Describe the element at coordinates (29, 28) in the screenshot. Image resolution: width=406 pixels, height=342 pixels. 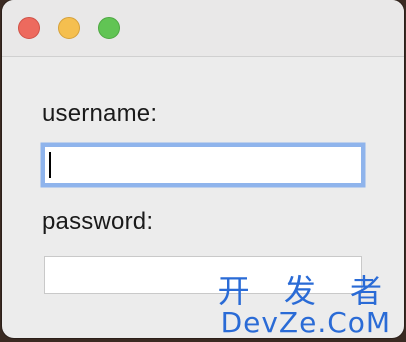
I see `close-window-button` at that location.